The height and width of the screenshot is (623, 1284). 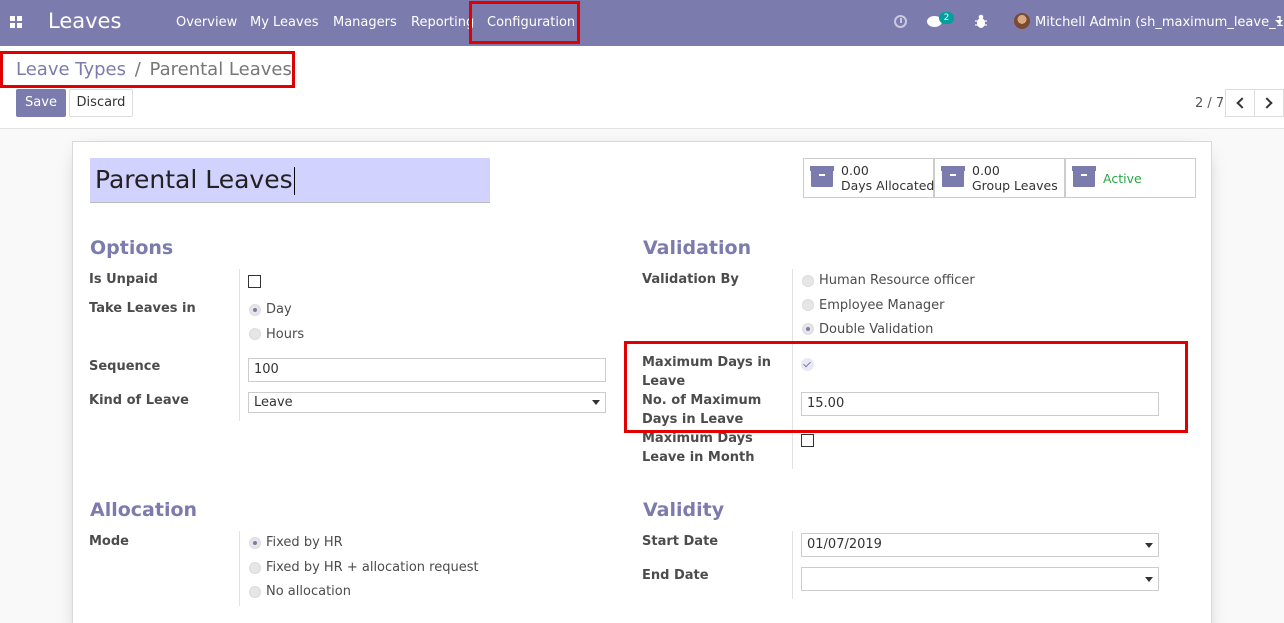 What do you see at coordinates (254, 281) in the screenshot?
I see `is-unpaid-checkbox` at bounding box center [254, 281].